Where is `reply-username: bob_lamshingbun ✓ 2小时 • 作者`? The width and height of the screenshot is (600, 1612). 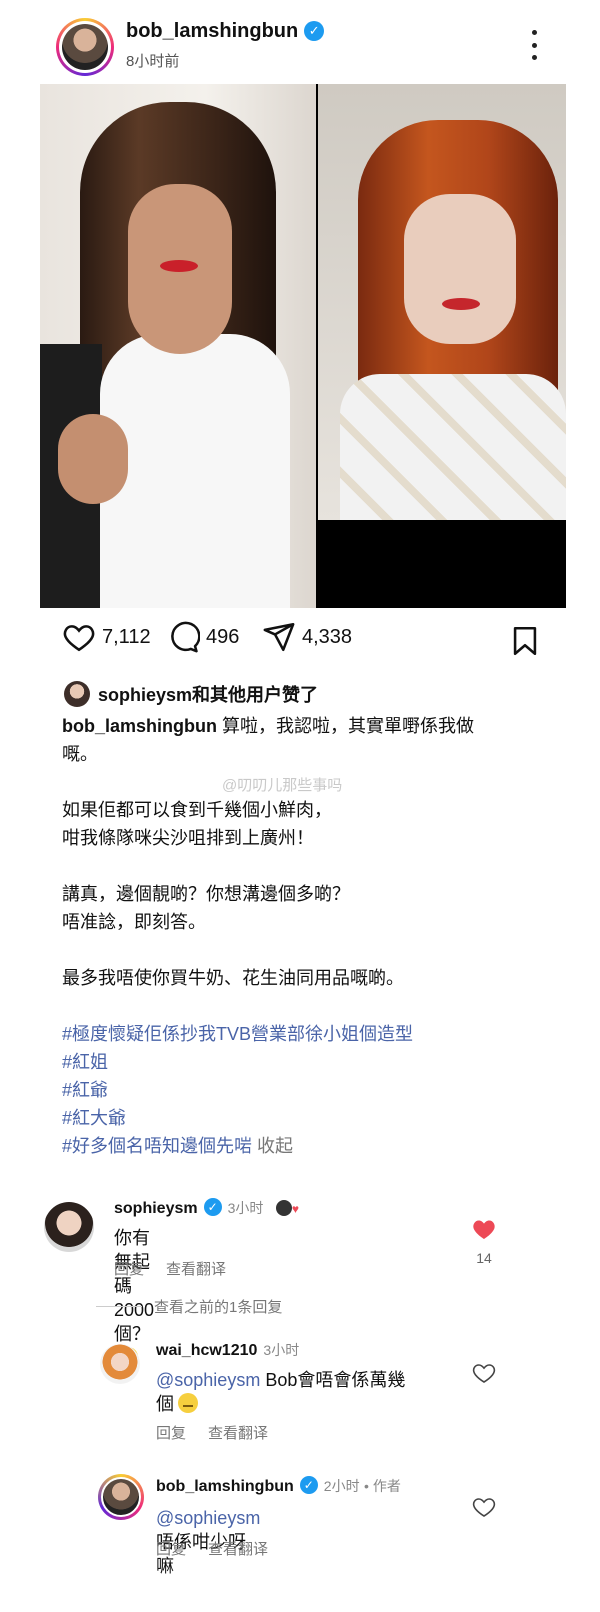
reply-username: bob_lamshingbun ✓ 2小时 • 作者 is located at coordinates (278, 1486).